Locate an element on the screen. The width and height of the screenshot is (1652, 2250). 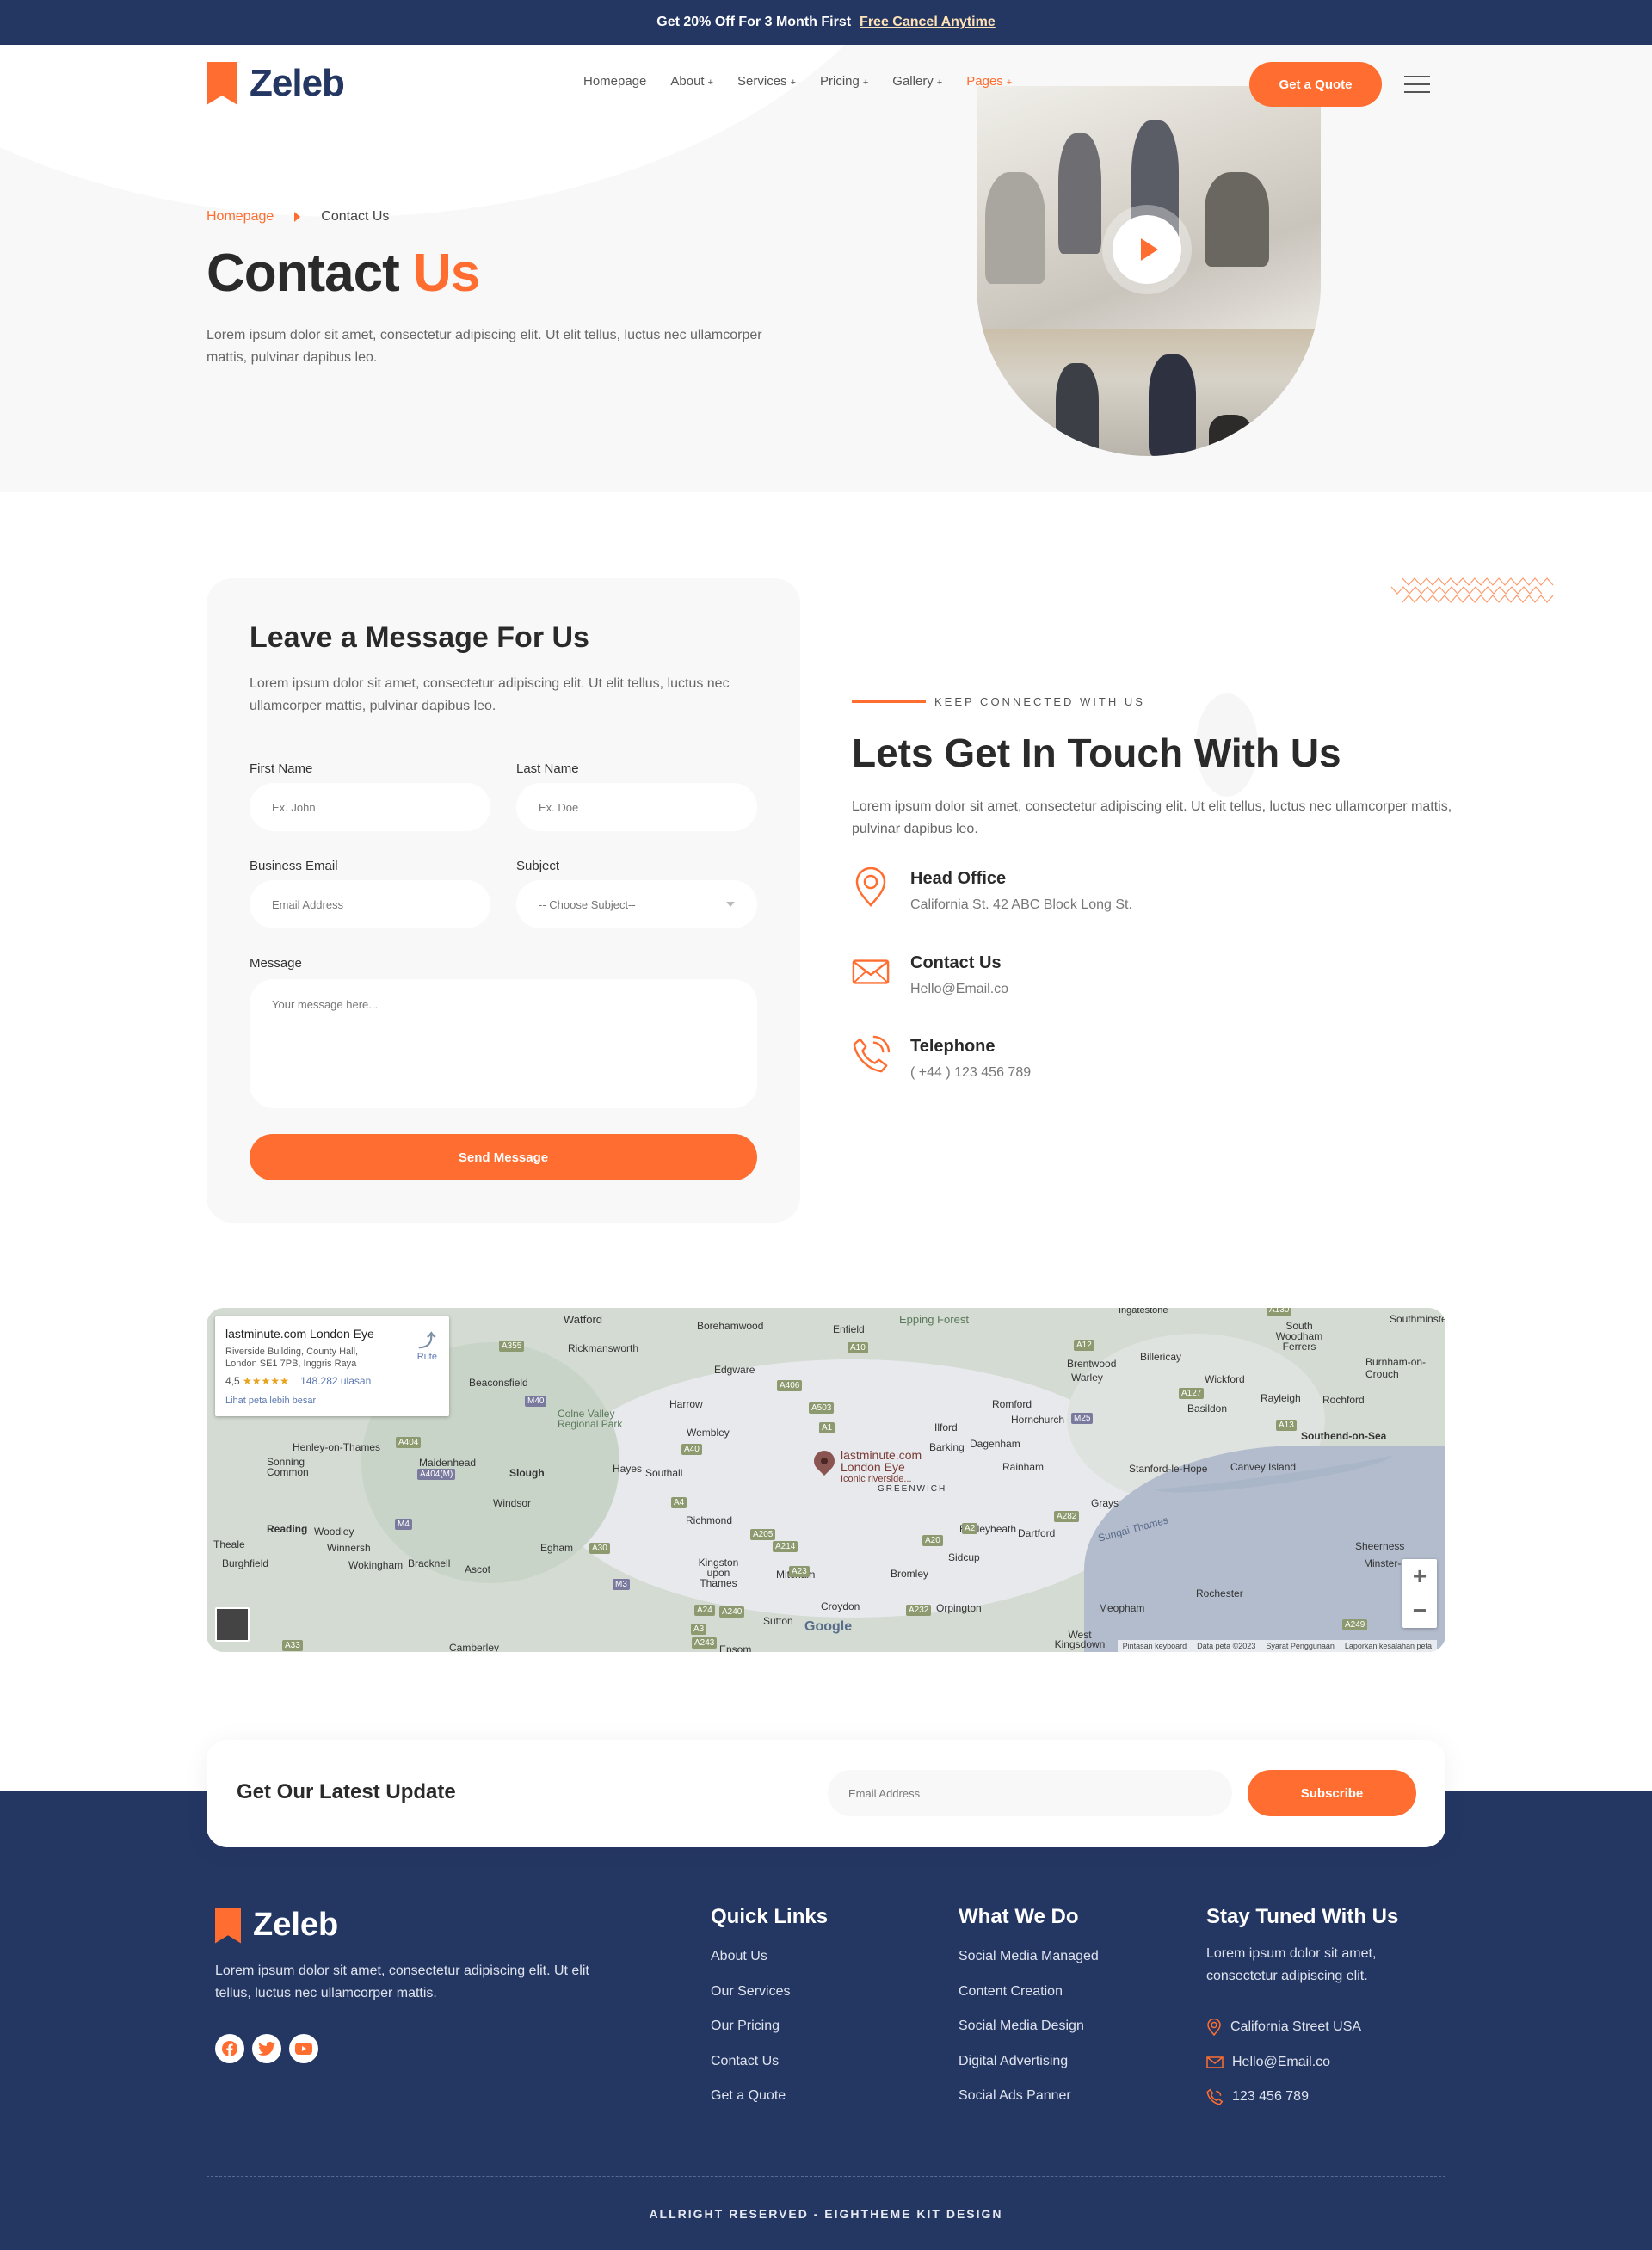
breadcrumb-home-link: Homepage is located at coordinates (240, 217).